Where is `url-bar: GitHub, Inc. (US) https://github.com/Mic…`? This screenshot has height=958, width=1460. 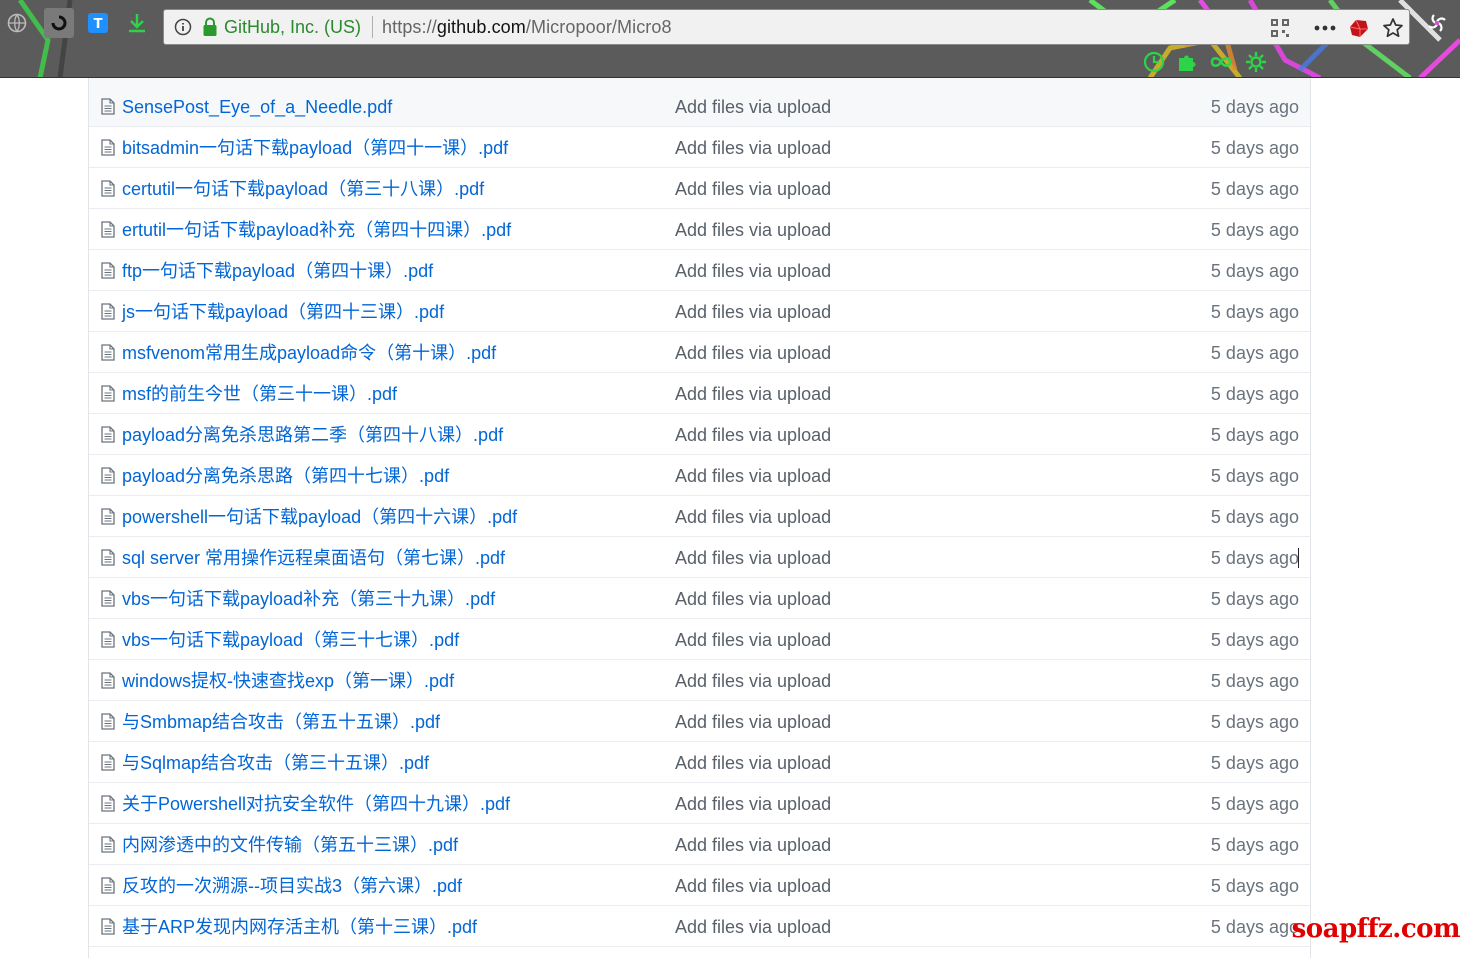
url-bar: GitHub, Inc. (US) https://github.com/Mic… is located at coordinates (786, 27).